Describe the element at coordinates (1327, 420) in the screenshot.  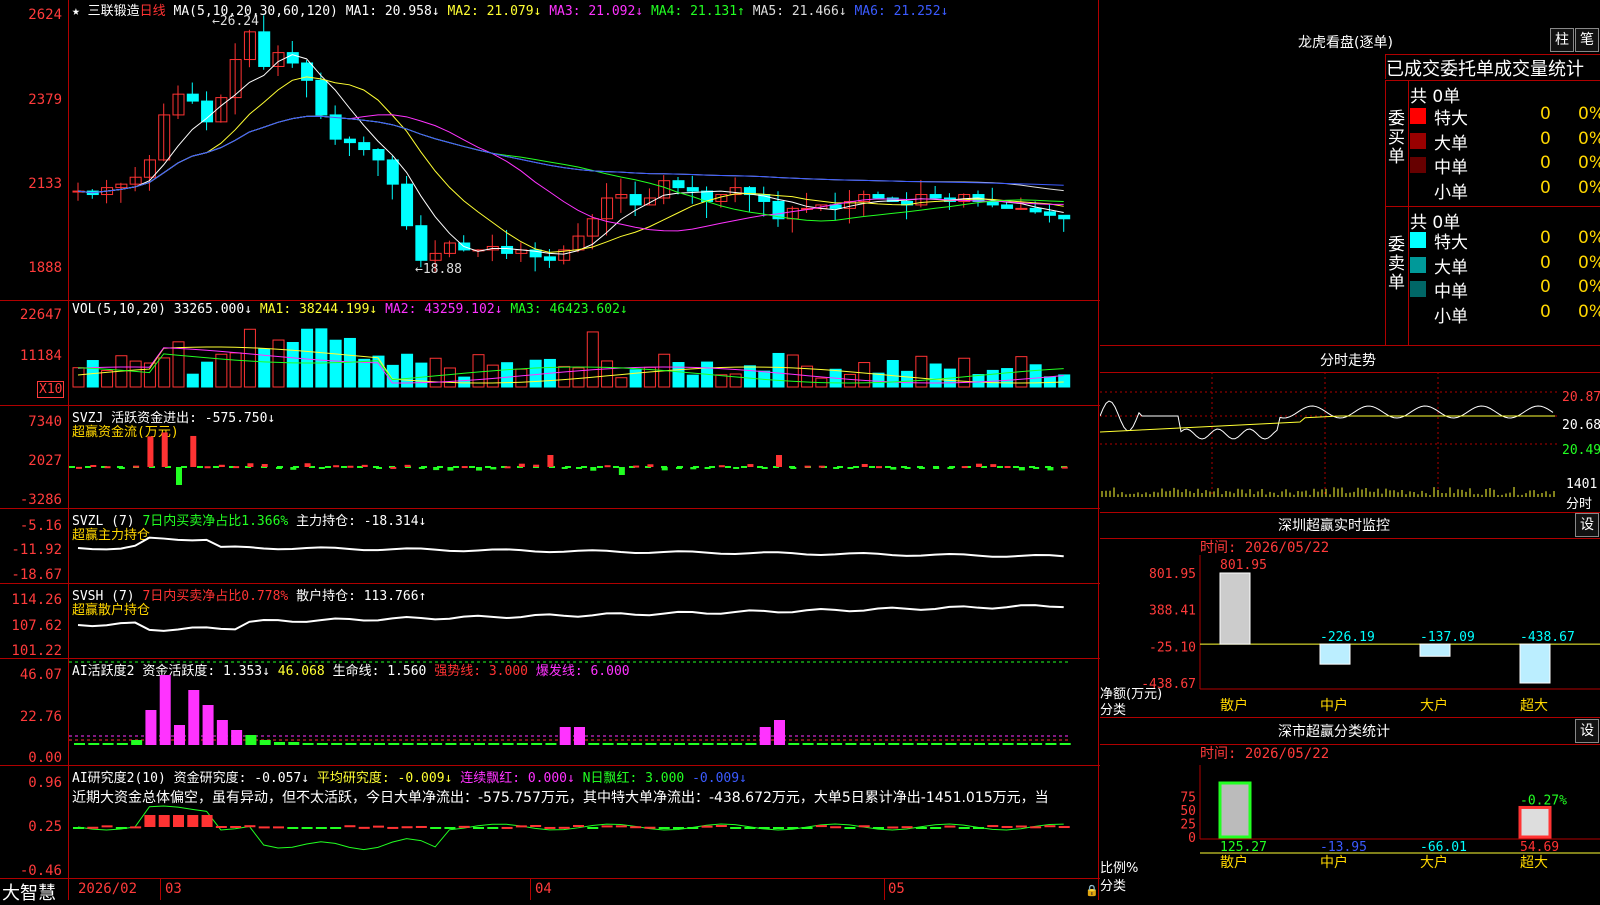
I see `intraday-price-line` at that location.